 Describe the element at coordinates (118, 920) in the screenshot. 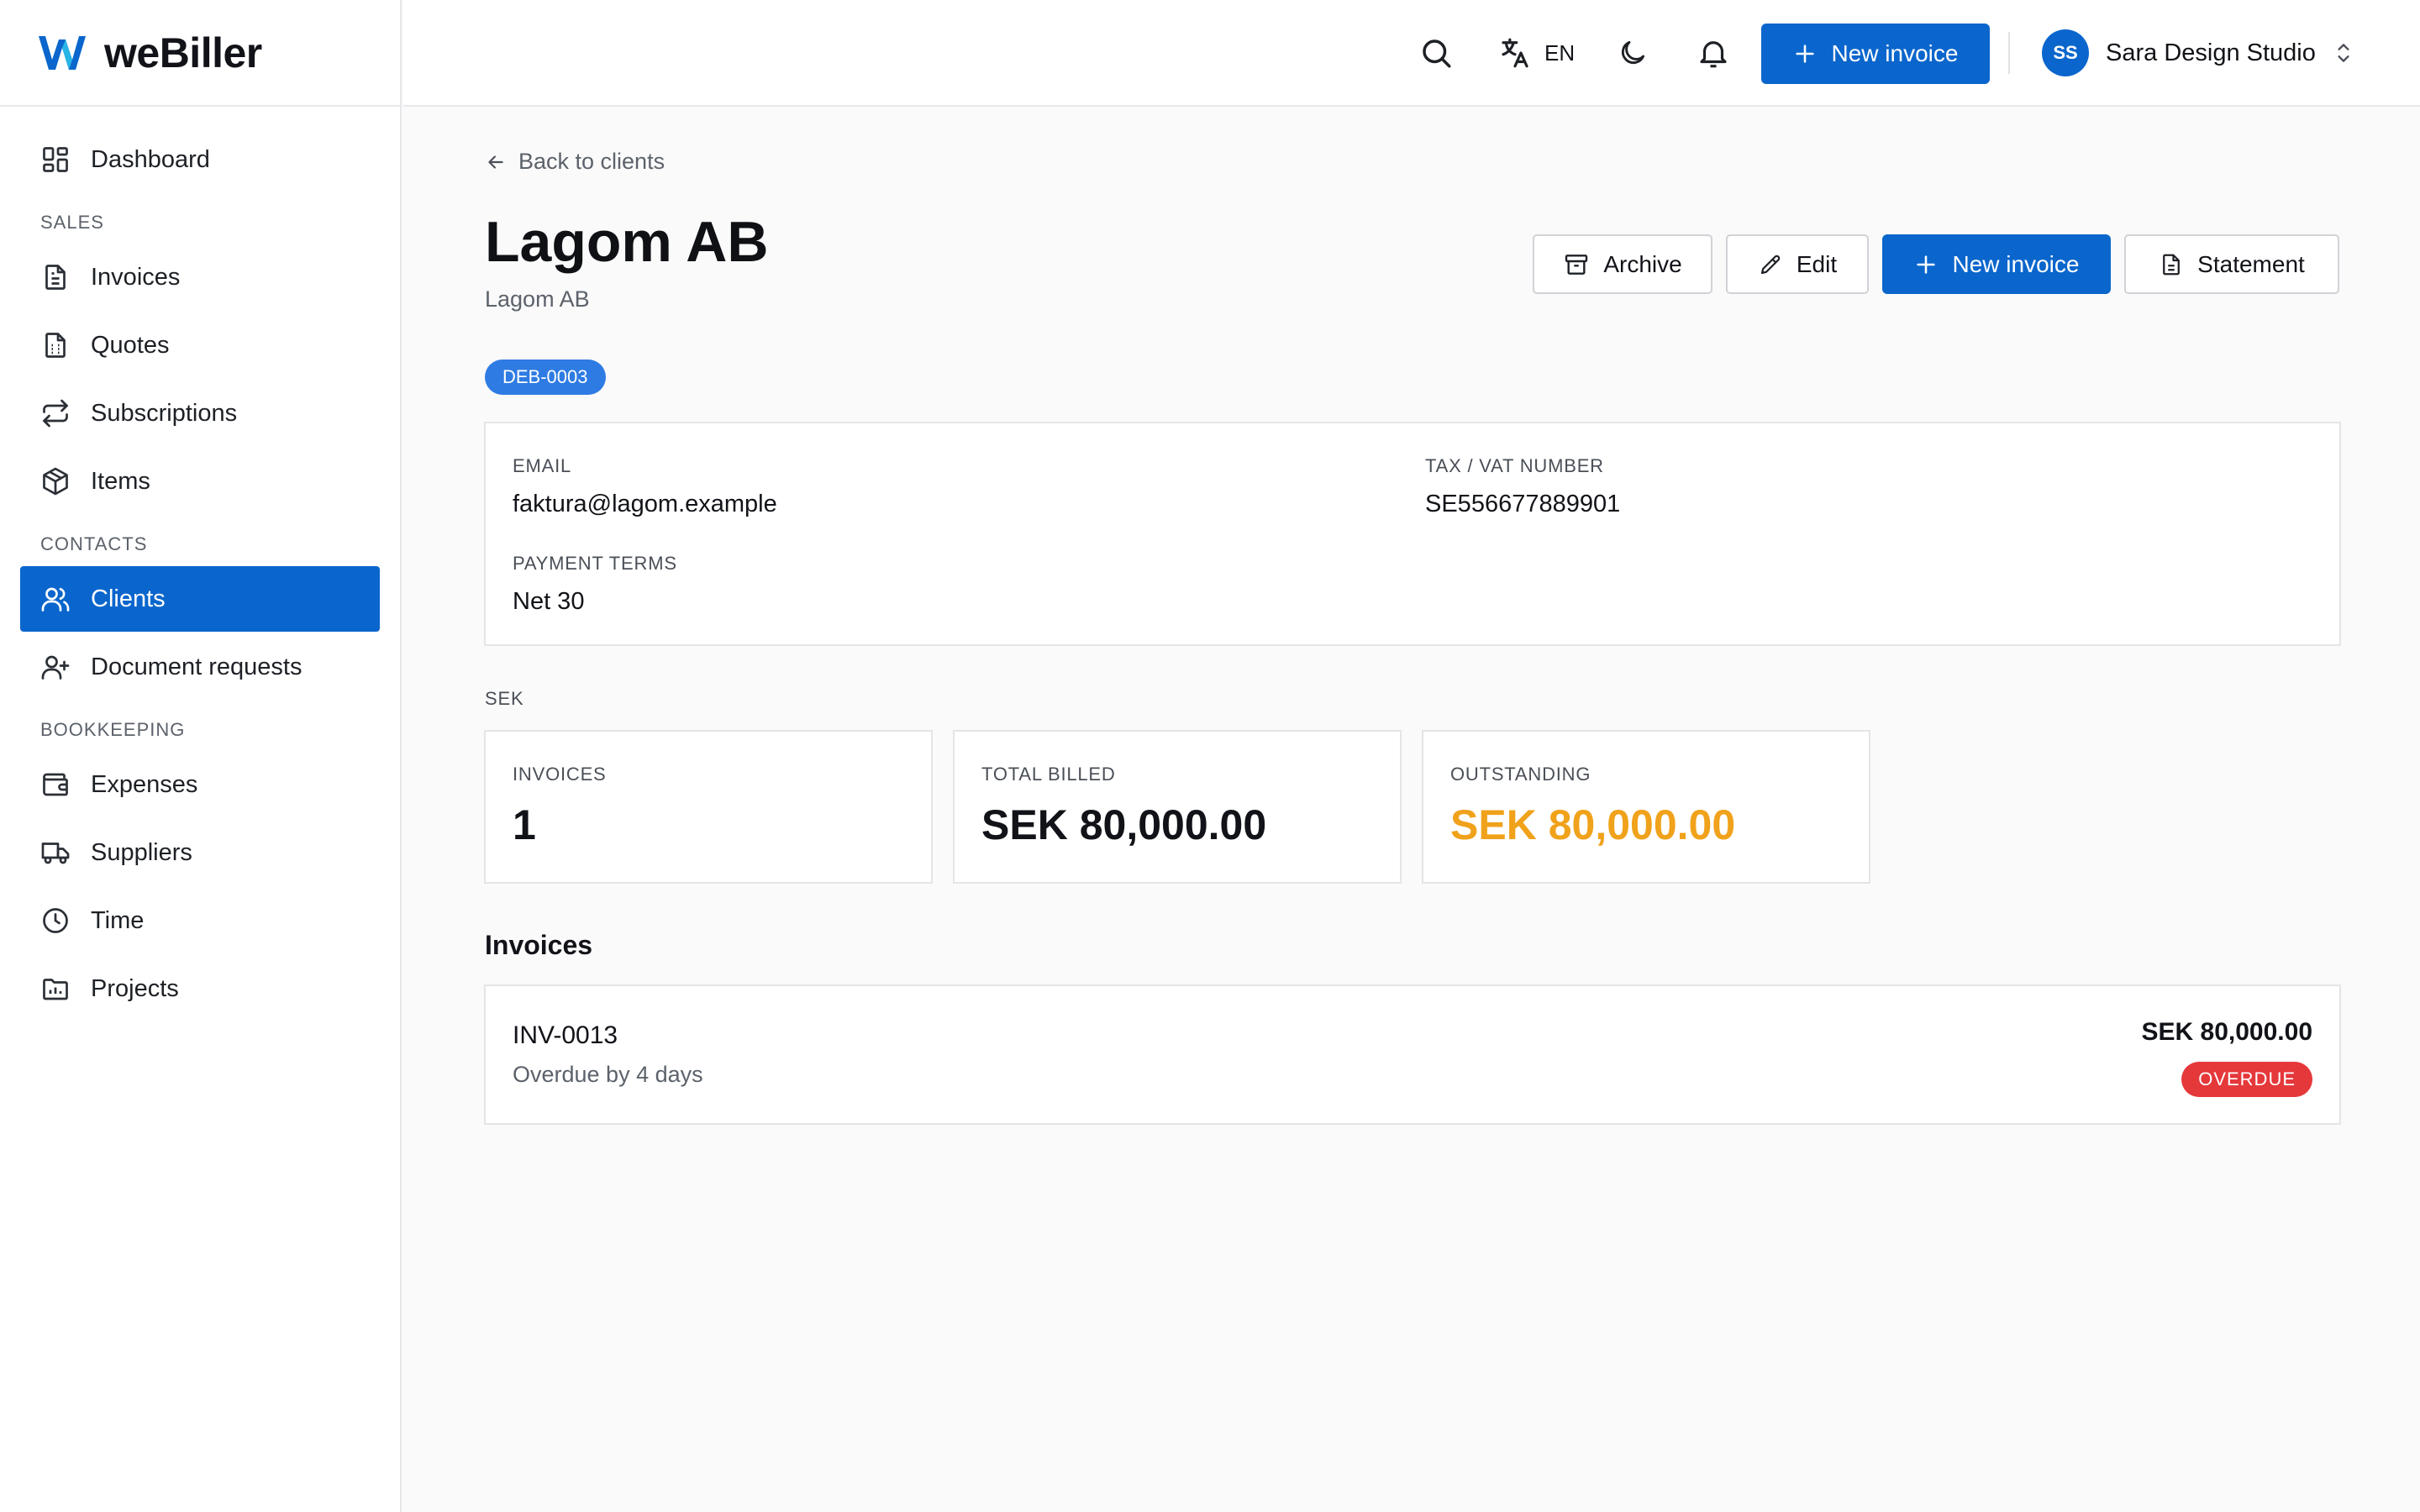

I see `sidebar-item-label: Time` at that location.